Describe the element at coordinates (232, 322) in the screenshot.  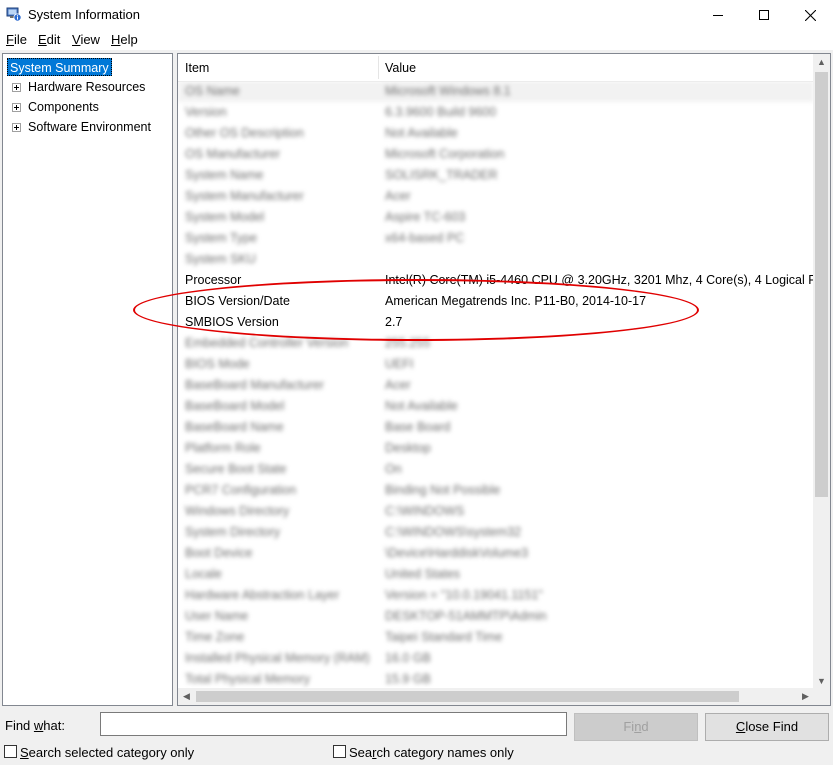
I see `row-item: SMBIOS Version` at that location.